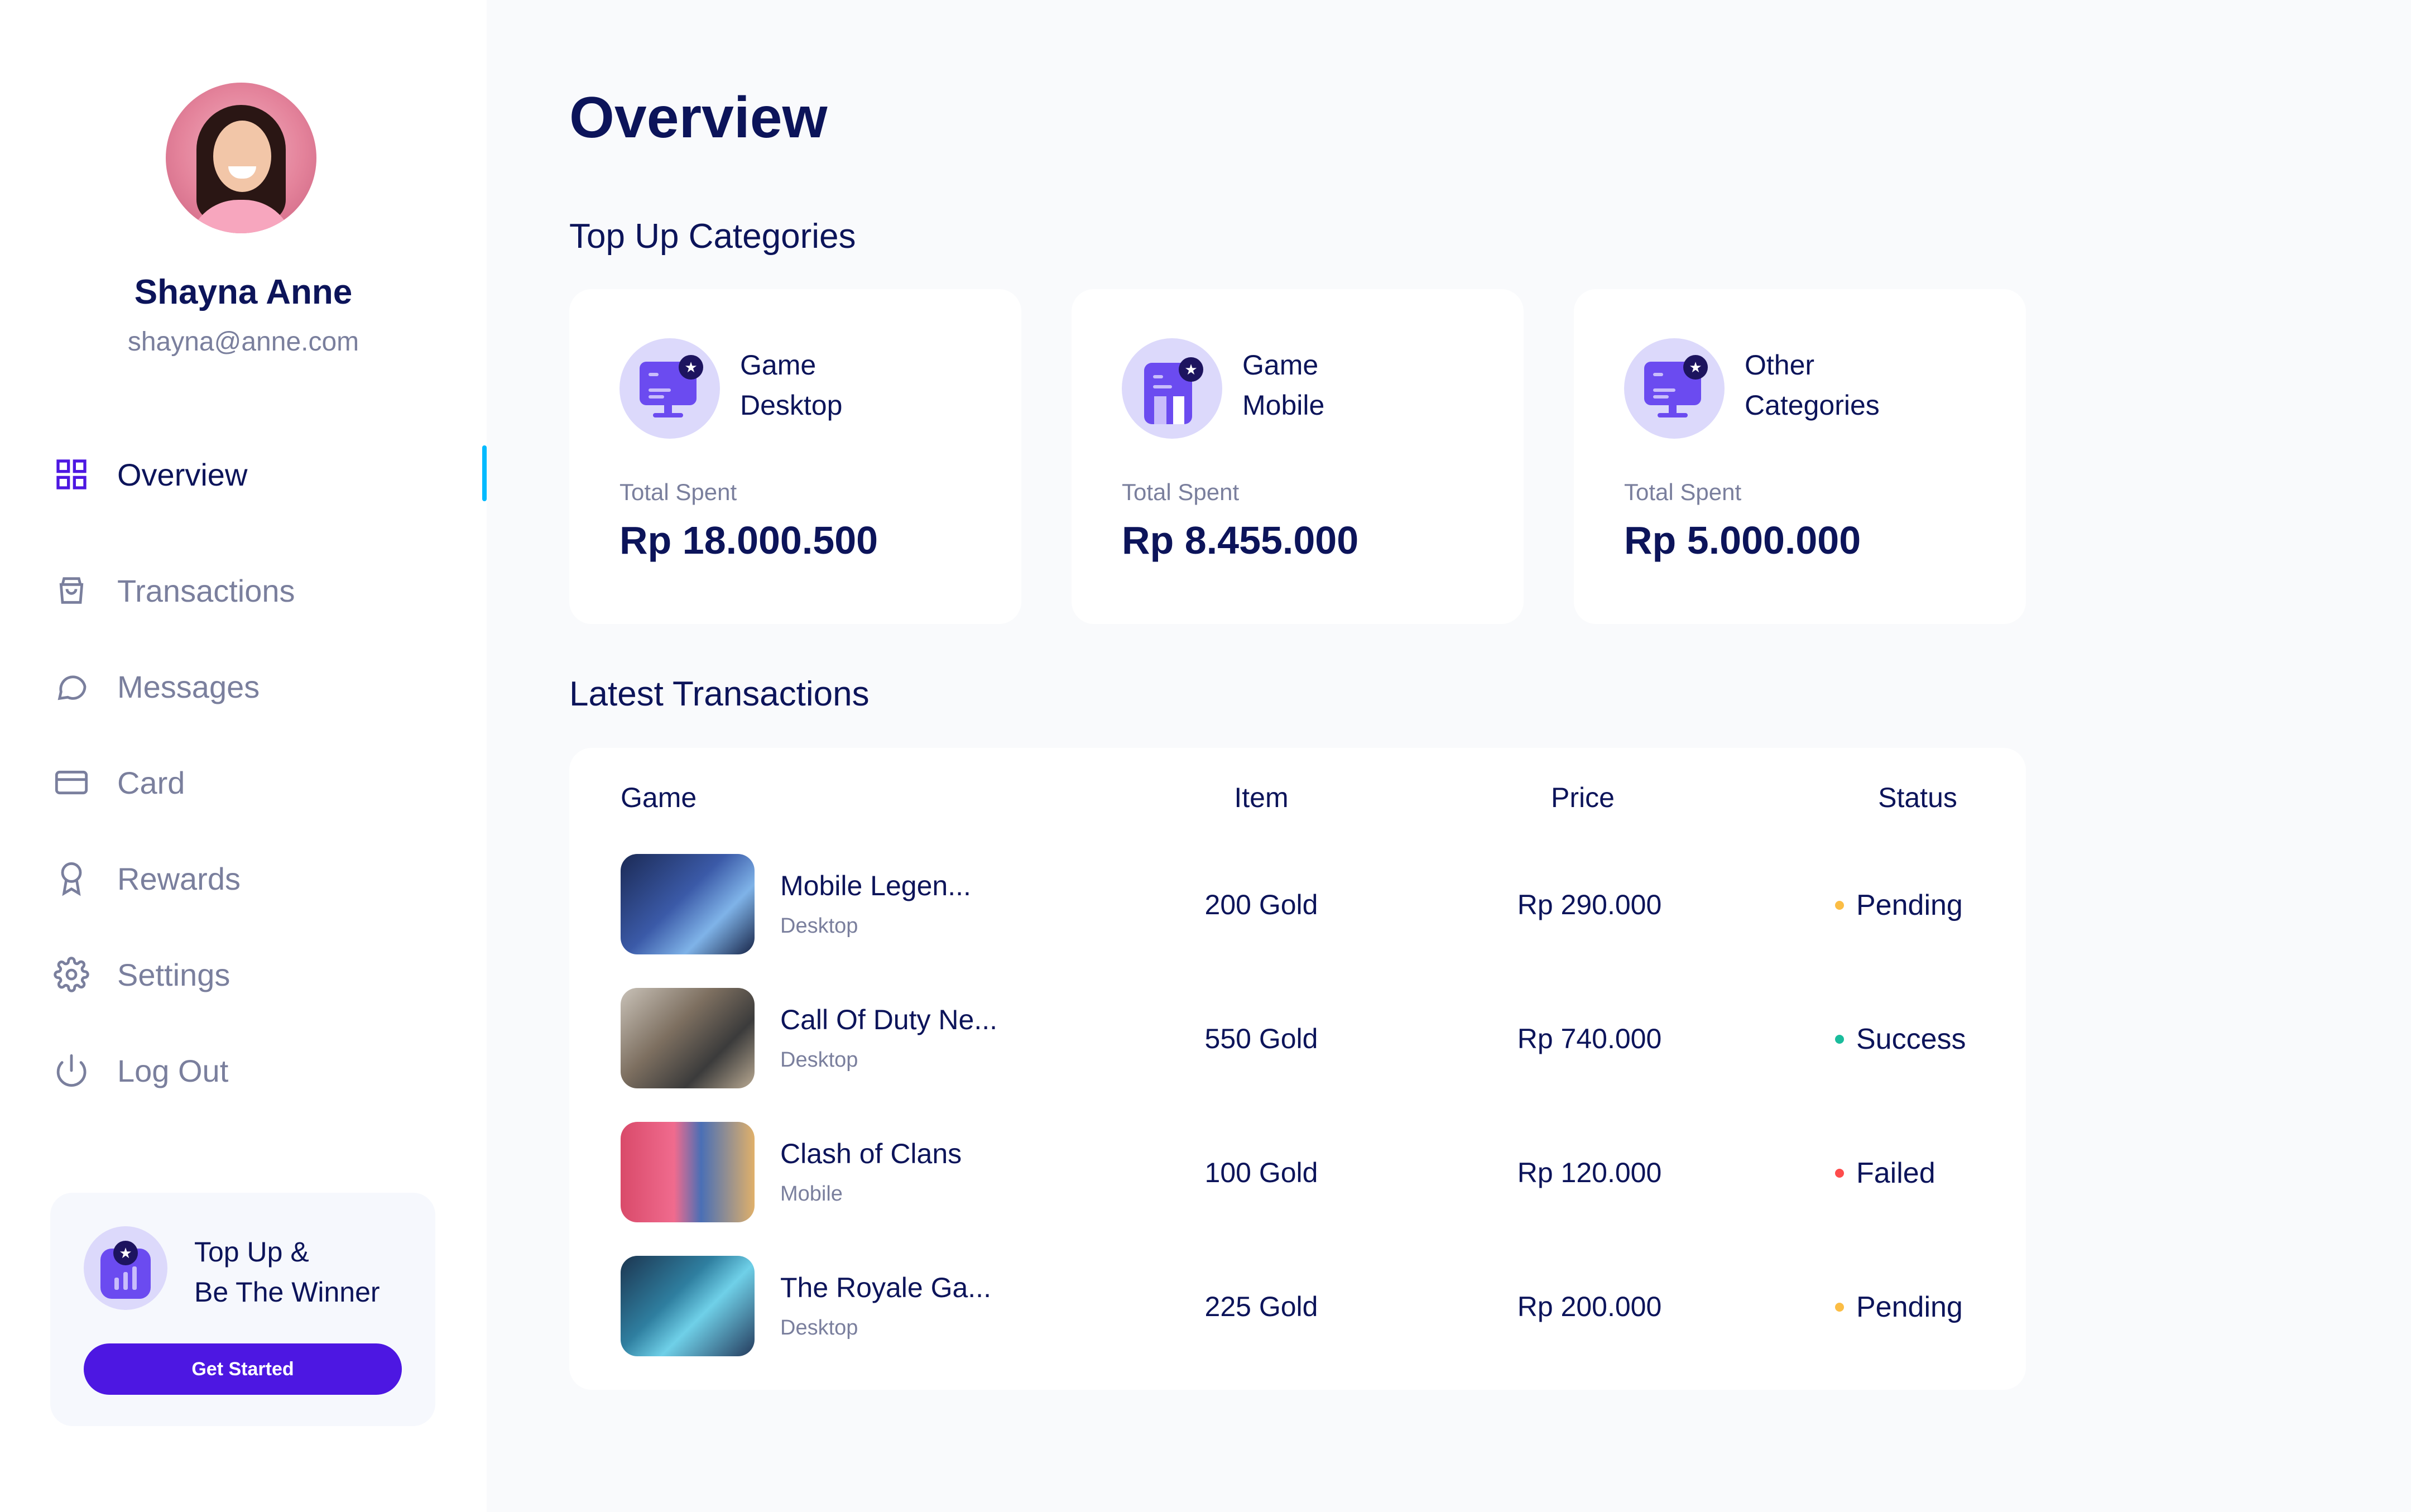 Image resolution: width=2411 pixels, height=1512 pixels. What do you see at coordinates (1261, 1038) in the screenshot?
I see `item-value: 550 Gold` at bounding box center [1261, 1038].